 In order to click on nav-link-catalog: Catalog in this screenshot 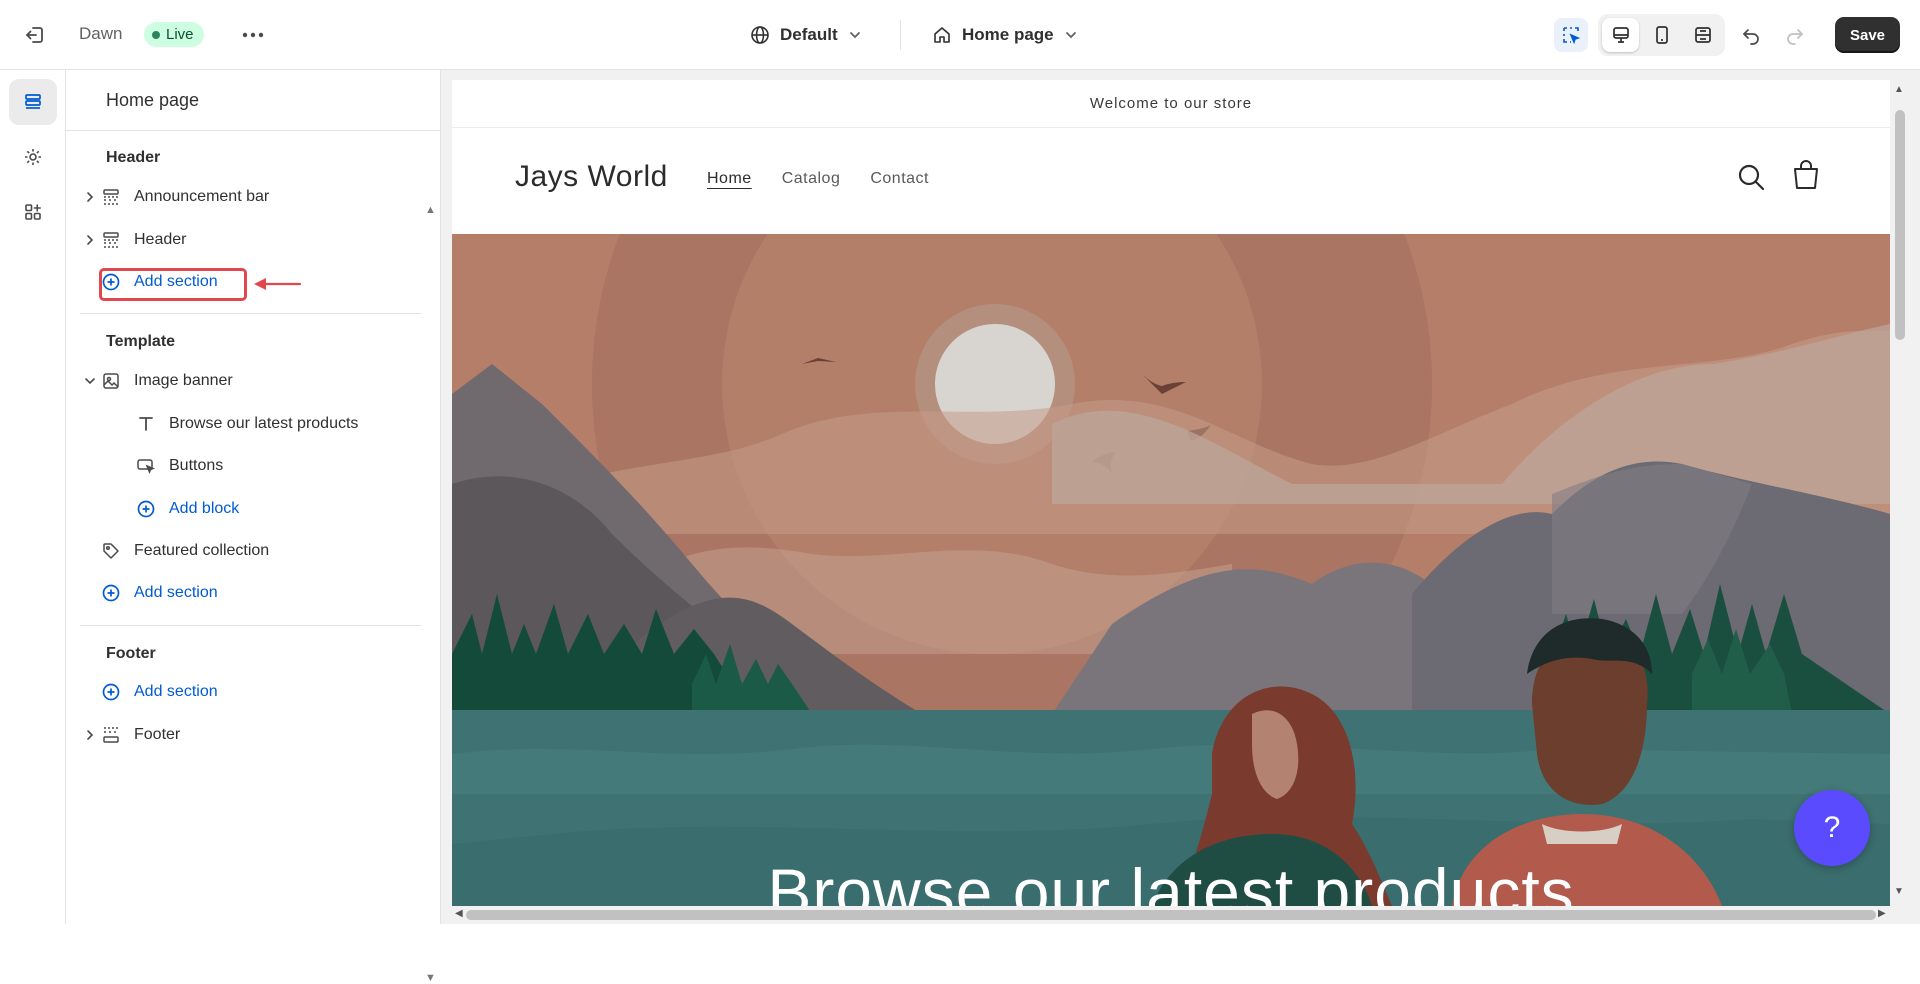, I will do `click(811, 179)`.